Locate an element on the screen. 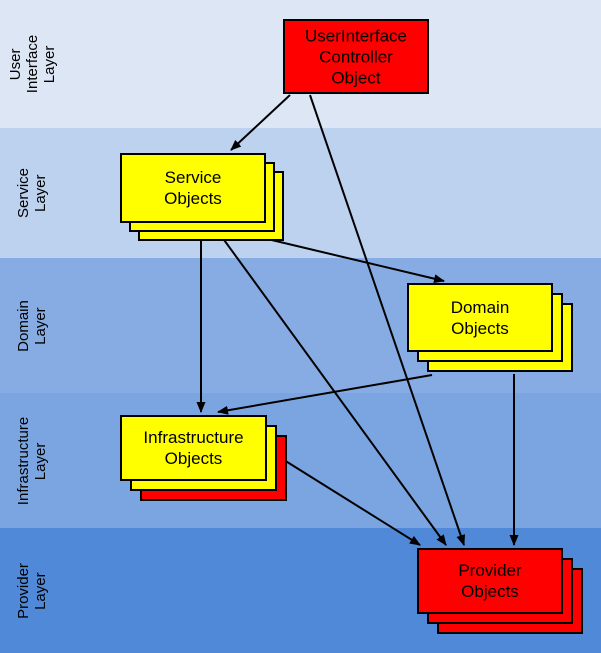  layer-label-service: Service Layer is located at coordinates (32, 193).